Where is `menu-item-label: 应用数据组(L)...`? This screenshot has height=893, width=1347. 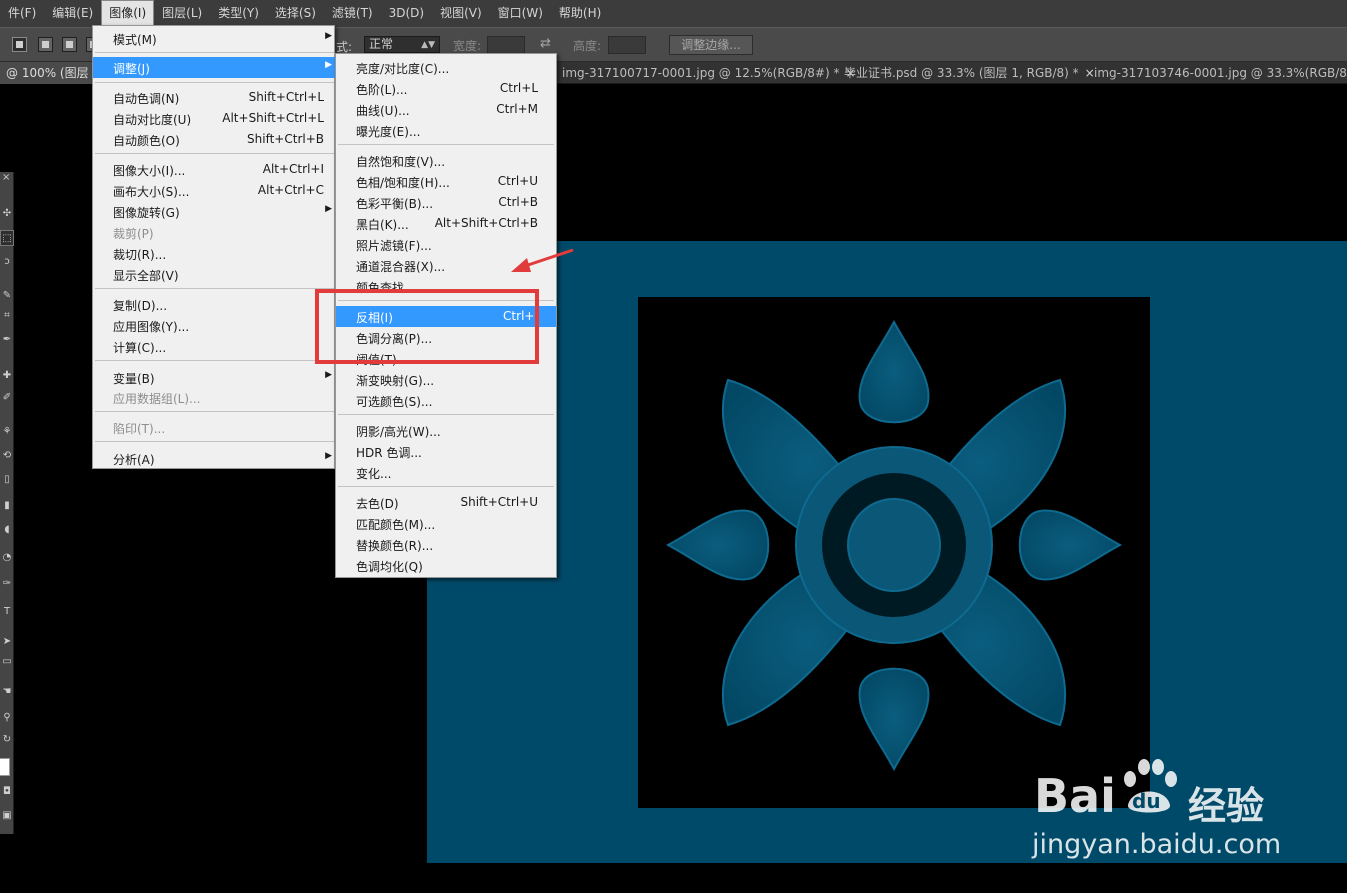
menu-item-label: 应用数据组(L)... is located at coordinates (157, 399).